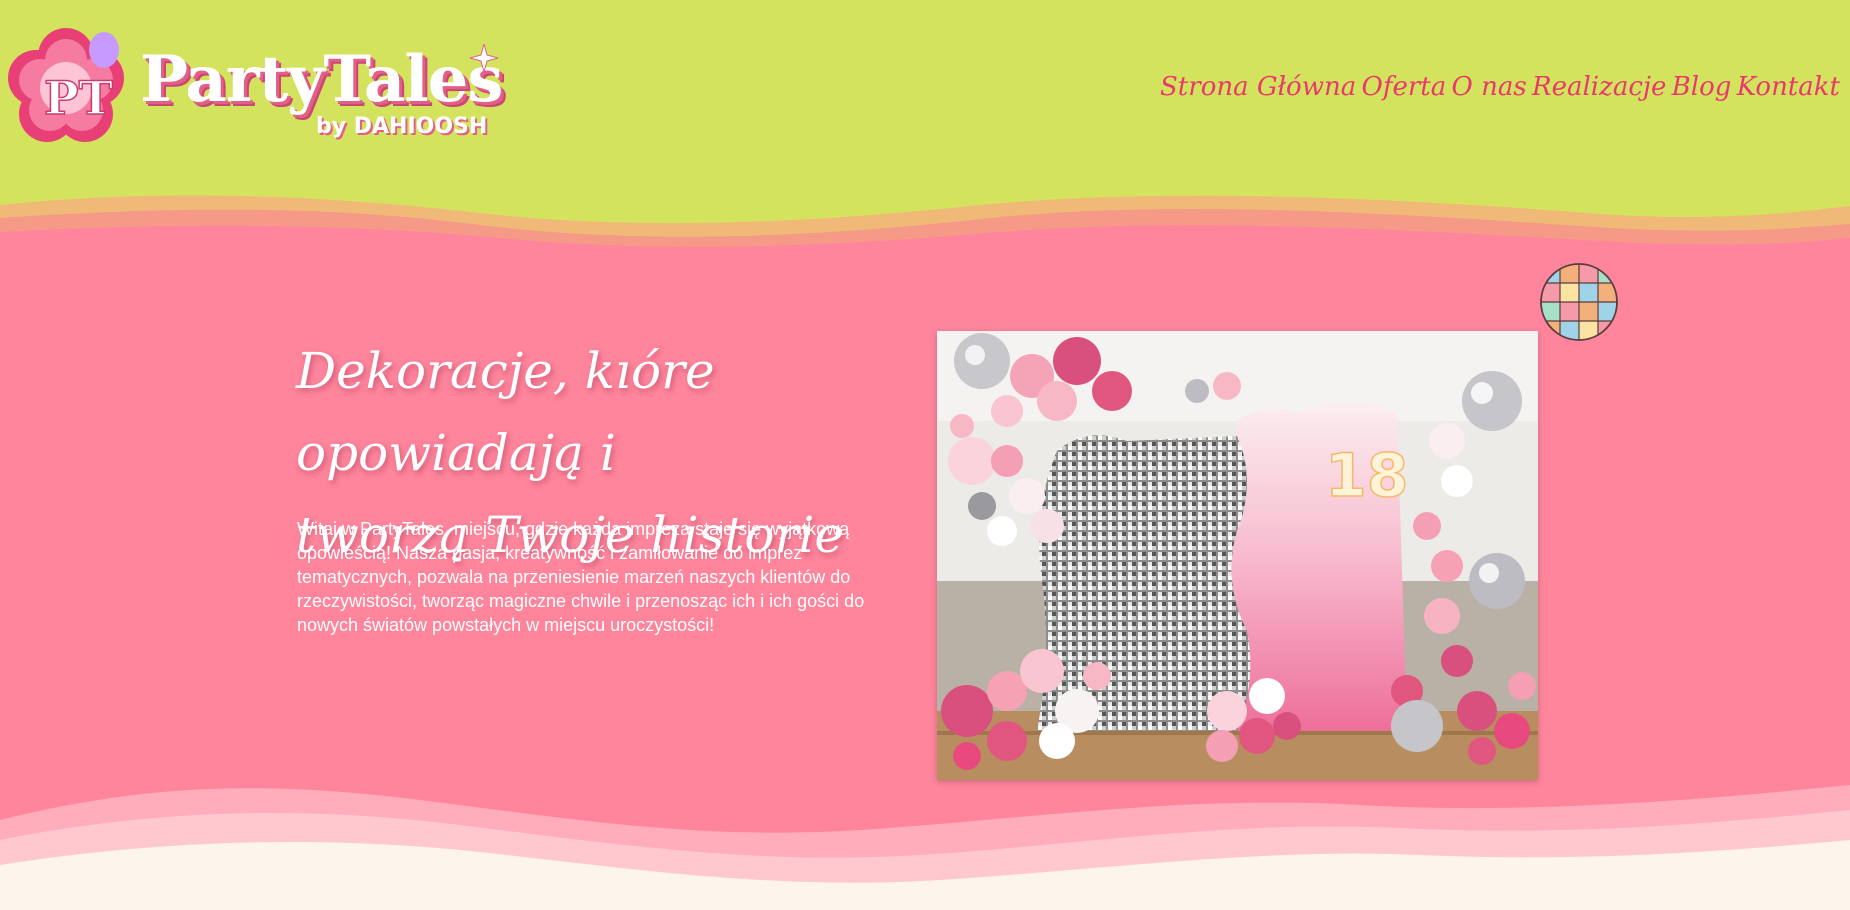 Image resolution: width=1850 pixels, height=910 pixels. I want to click on nav-oferta: Oferta, so click(1404, 87).